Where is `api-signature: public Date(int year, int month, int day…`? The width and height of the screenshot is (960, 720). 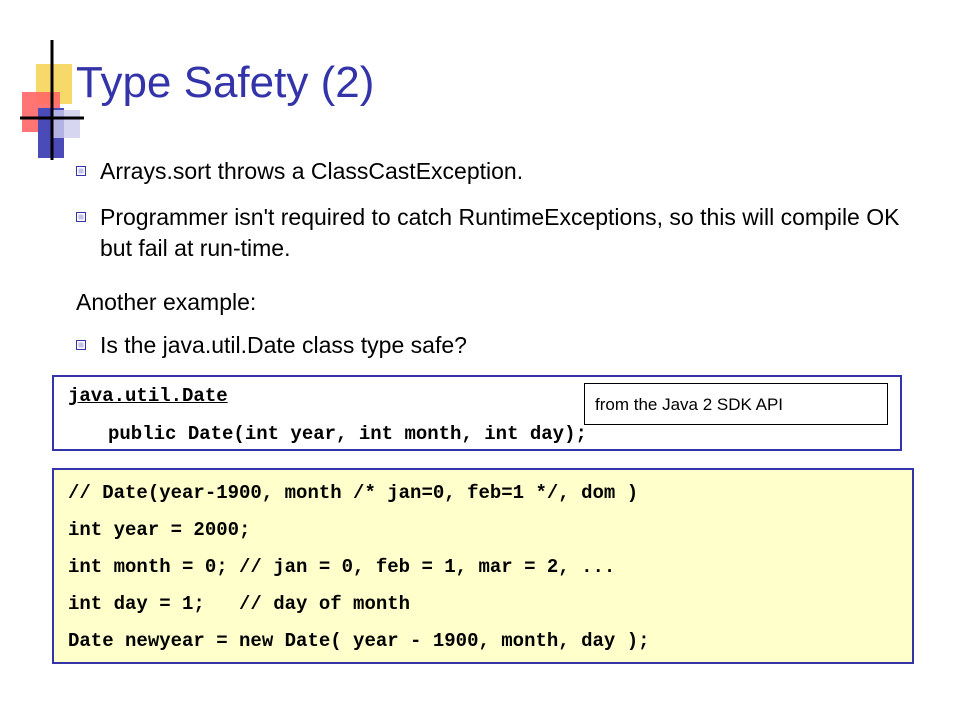
api-signature: public Date(int year, int month, int day… is located at coordinates (347, 434).